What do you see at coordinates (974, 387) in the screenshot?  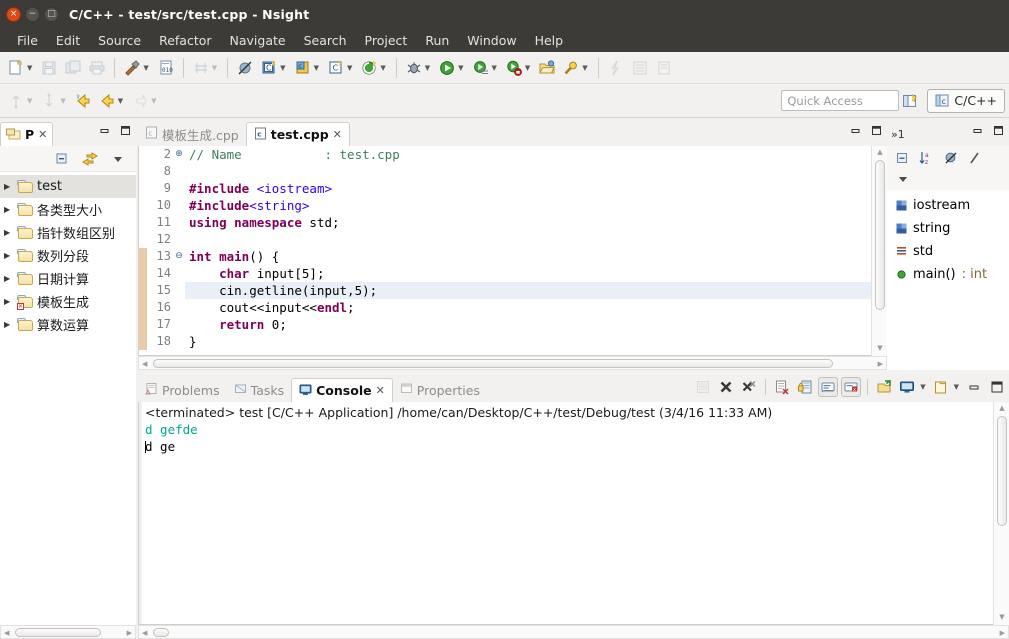 I see `minimize-button` at bounding box center [974, 387].